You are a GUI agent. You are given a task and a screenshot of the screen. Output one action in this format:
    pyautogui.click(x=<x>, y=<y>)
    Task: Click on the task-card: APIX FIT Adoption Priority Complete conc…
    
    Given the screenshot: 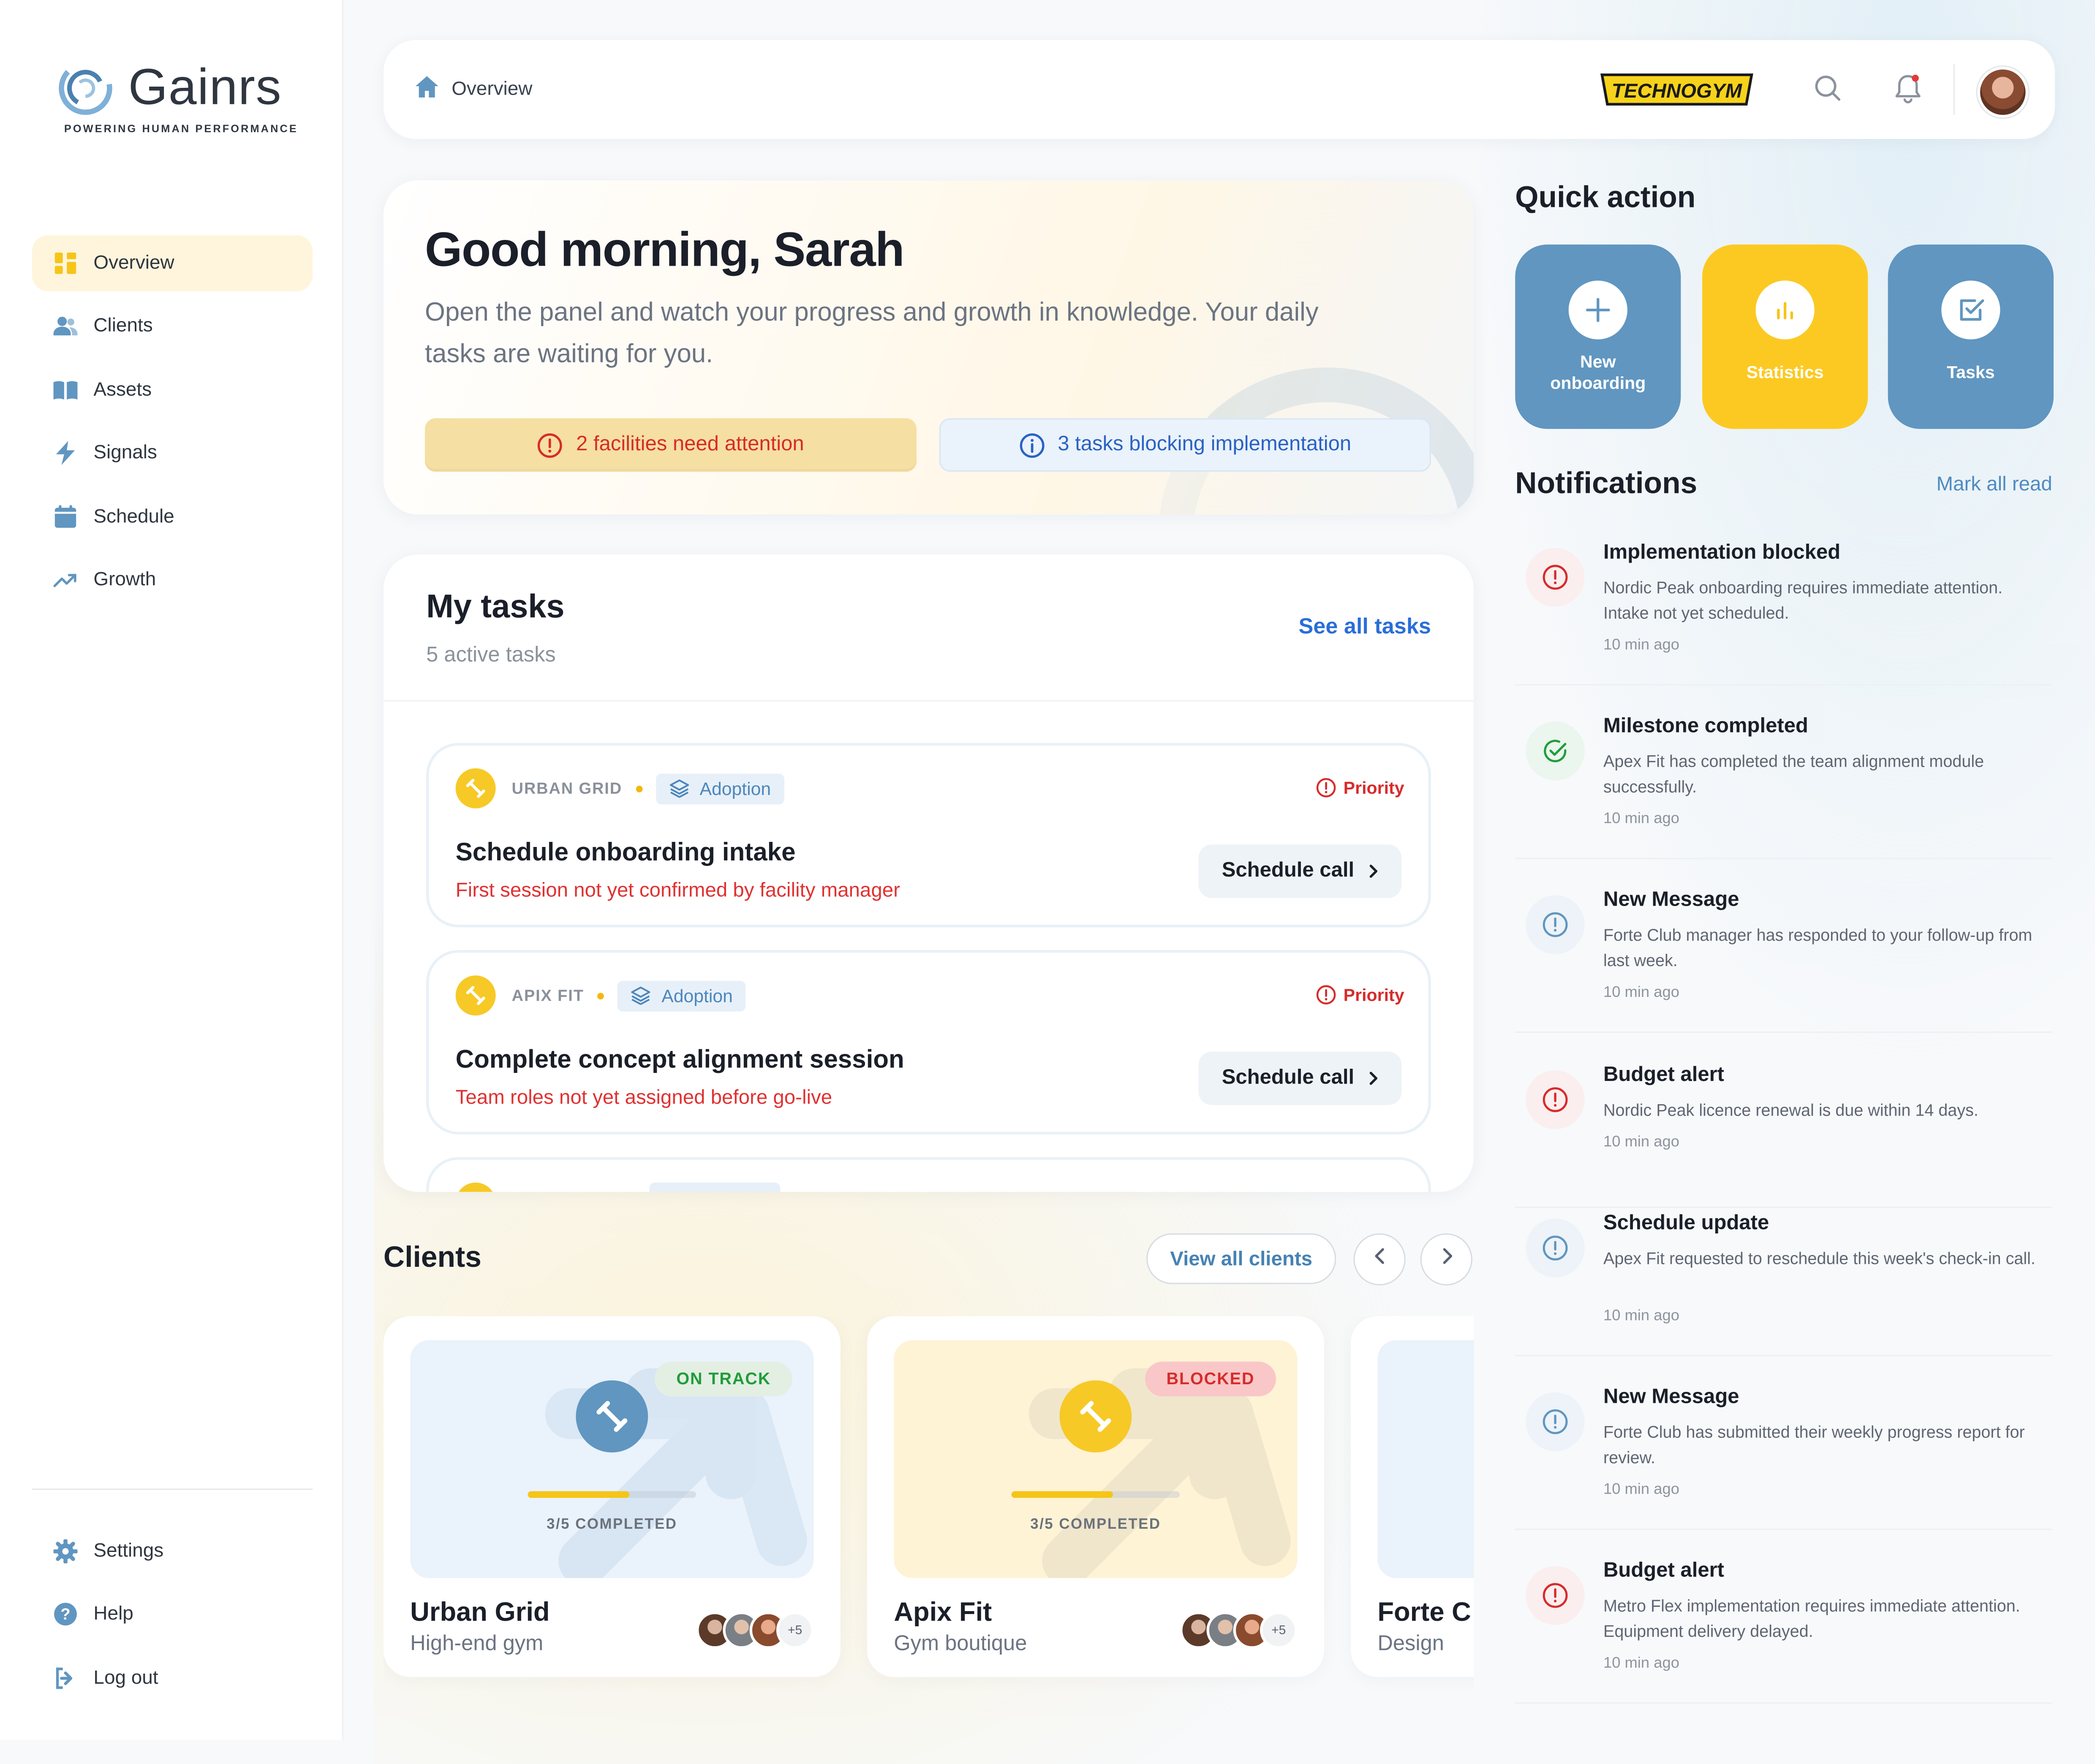 What is the action you would take?
    pyautogui.click(x=928, y=1042)
    